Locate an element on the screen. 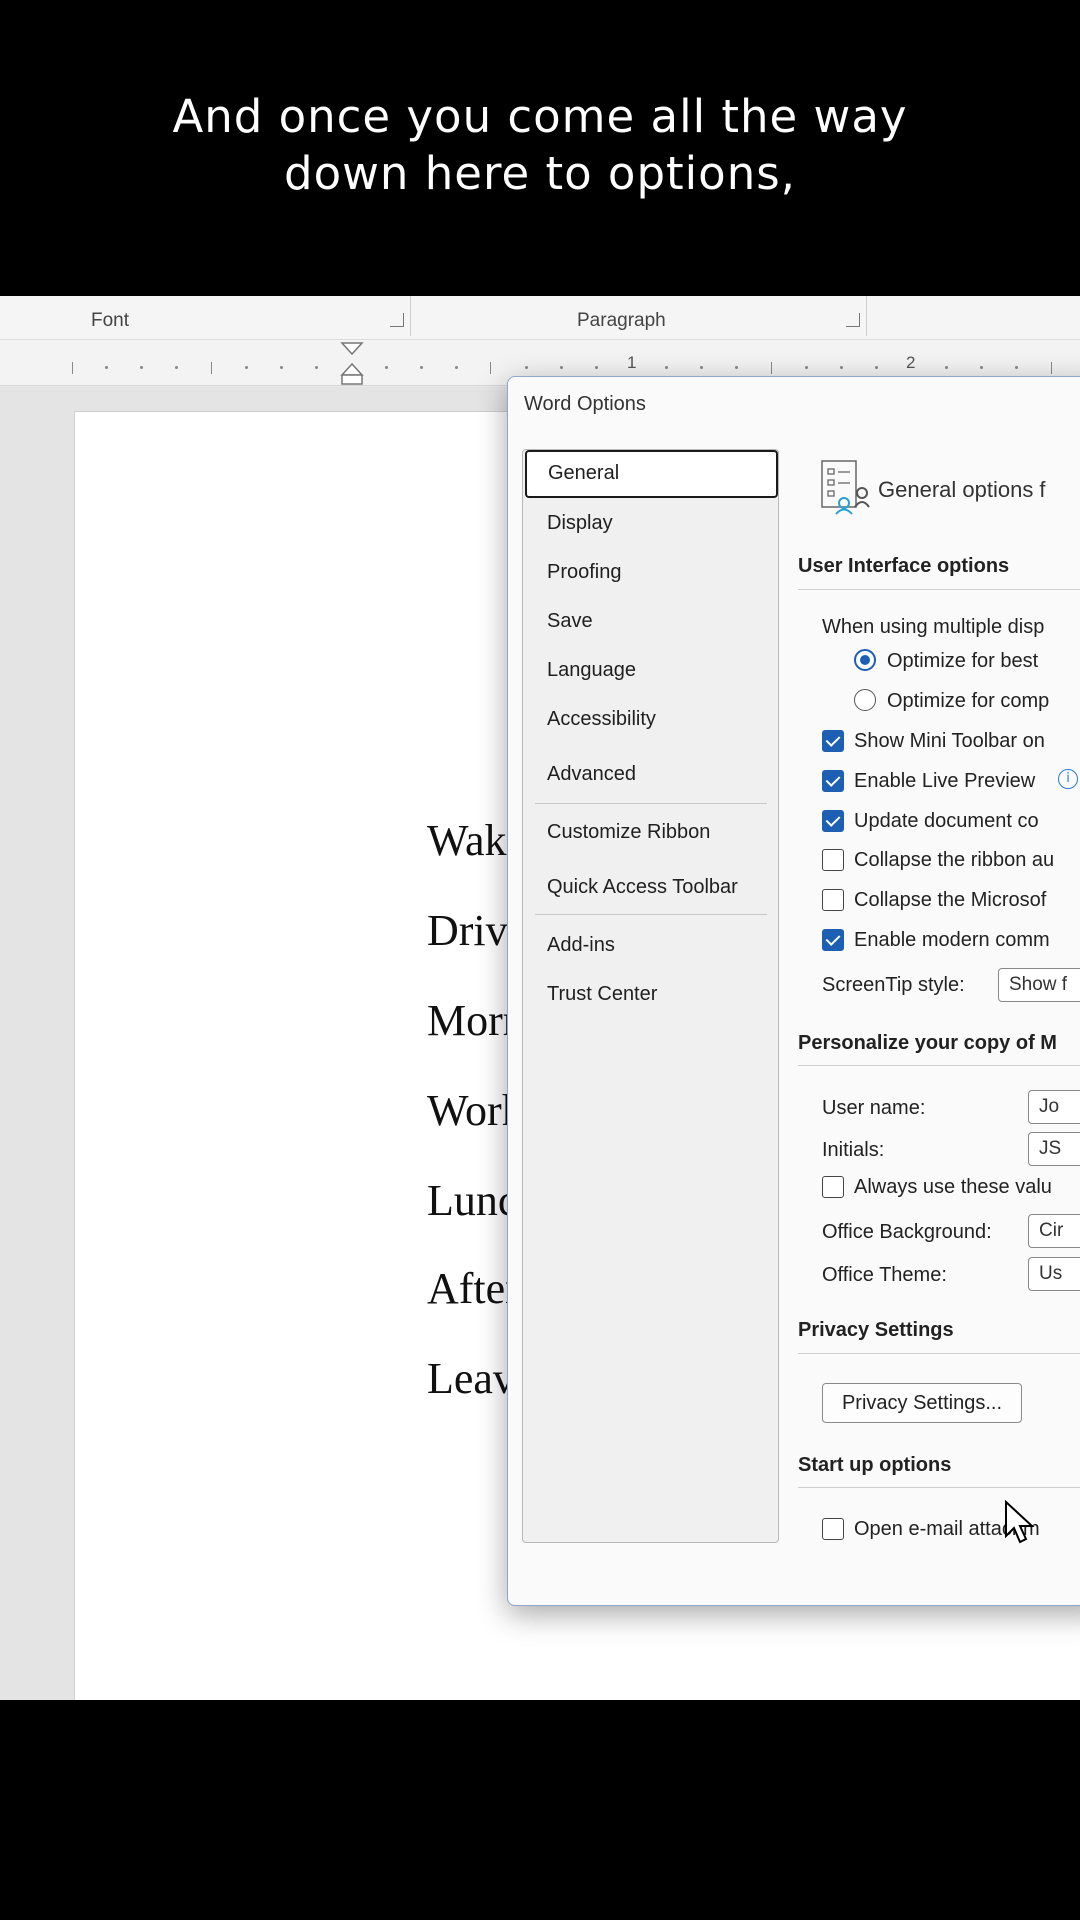  live-preview-checkbox is located at coordinates (833, 781).